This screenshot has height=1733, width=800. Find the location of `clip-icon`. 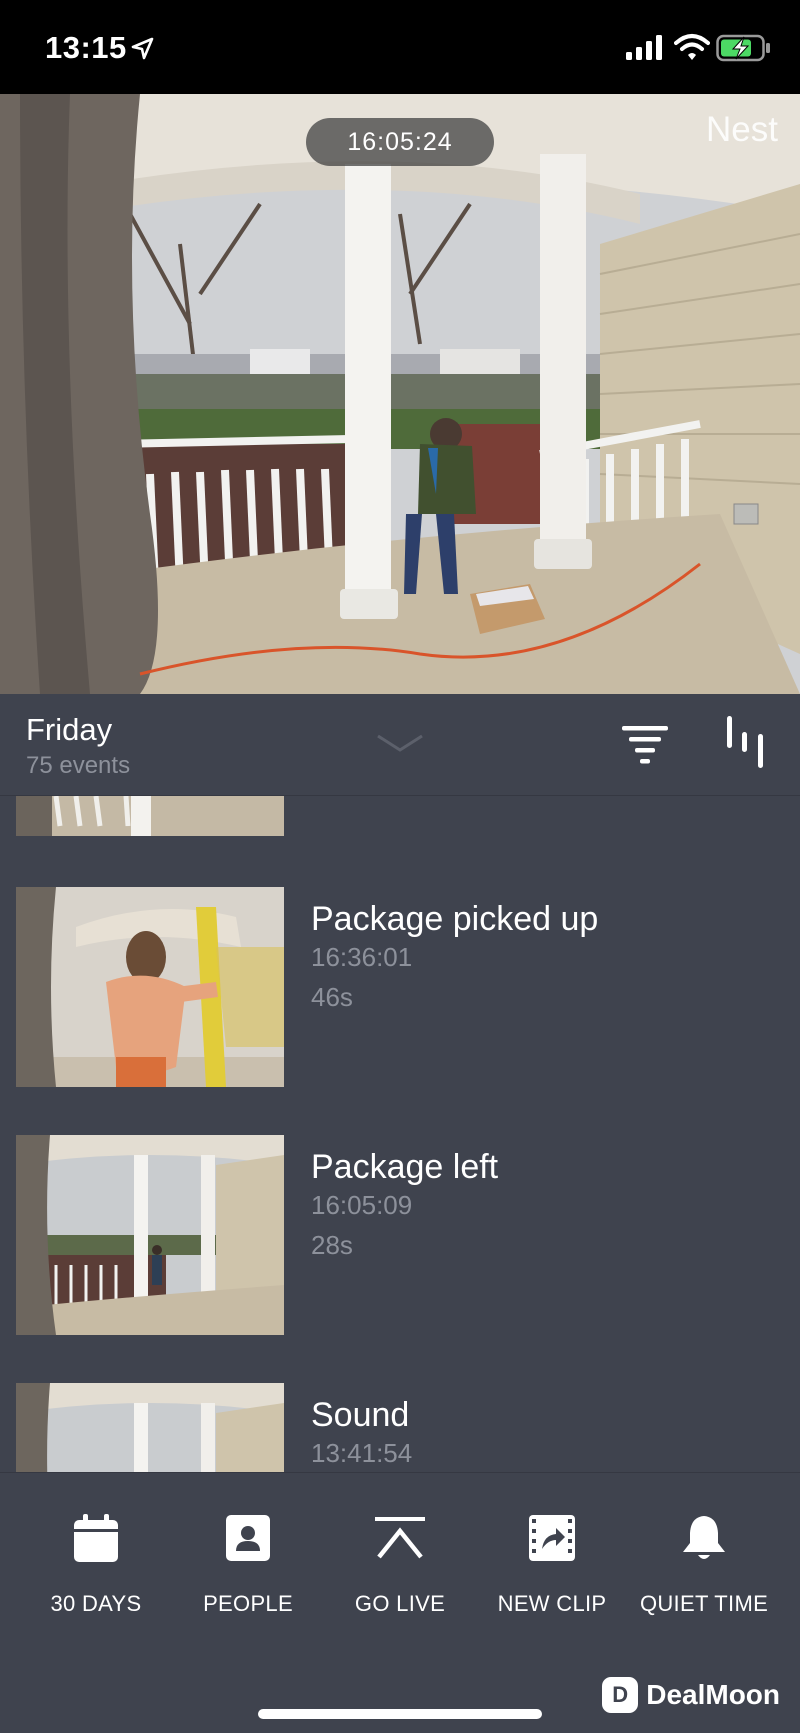

clip-icon is located at coordinates (552, 1538).